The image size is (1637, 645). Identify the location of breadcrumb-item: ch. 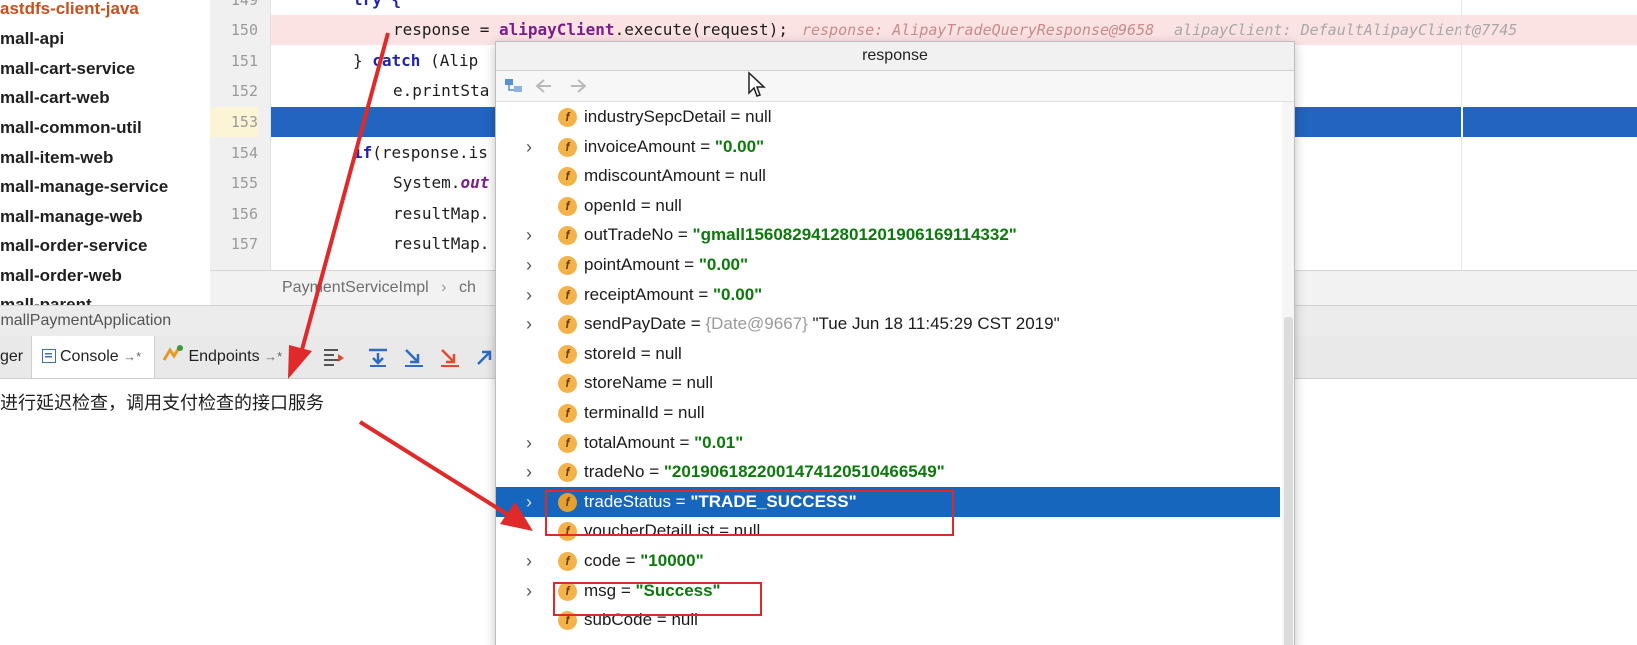
(467, 287).